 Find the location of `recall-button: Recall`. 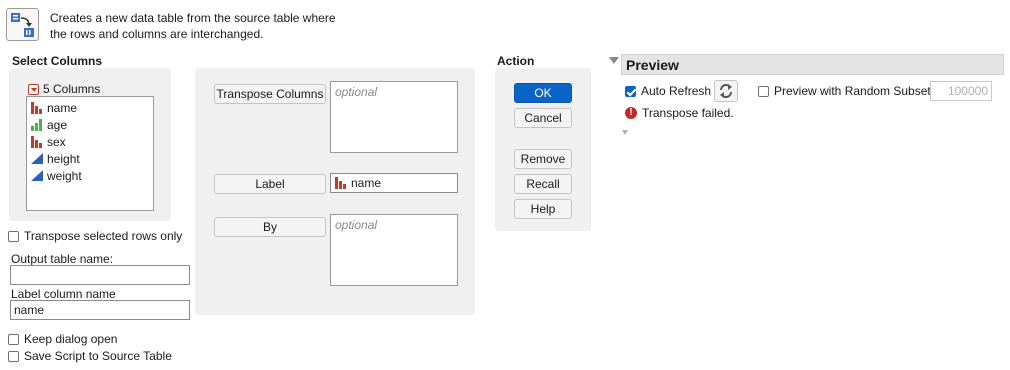

recall-button: Recall is located at coordinates (543, 184).